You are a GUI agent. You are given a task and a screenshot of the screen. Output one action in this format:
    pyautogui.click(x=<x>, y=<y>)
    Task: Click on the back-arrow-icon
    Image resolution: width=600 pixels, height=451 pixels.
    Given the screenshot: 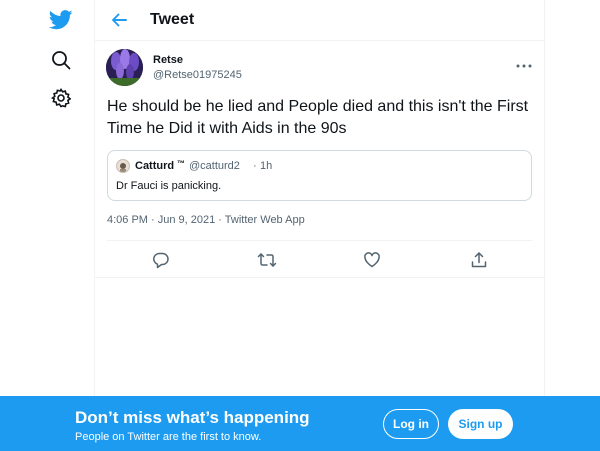 What is the action you would take?
    pyautogui.click(x=119, y=20)
    